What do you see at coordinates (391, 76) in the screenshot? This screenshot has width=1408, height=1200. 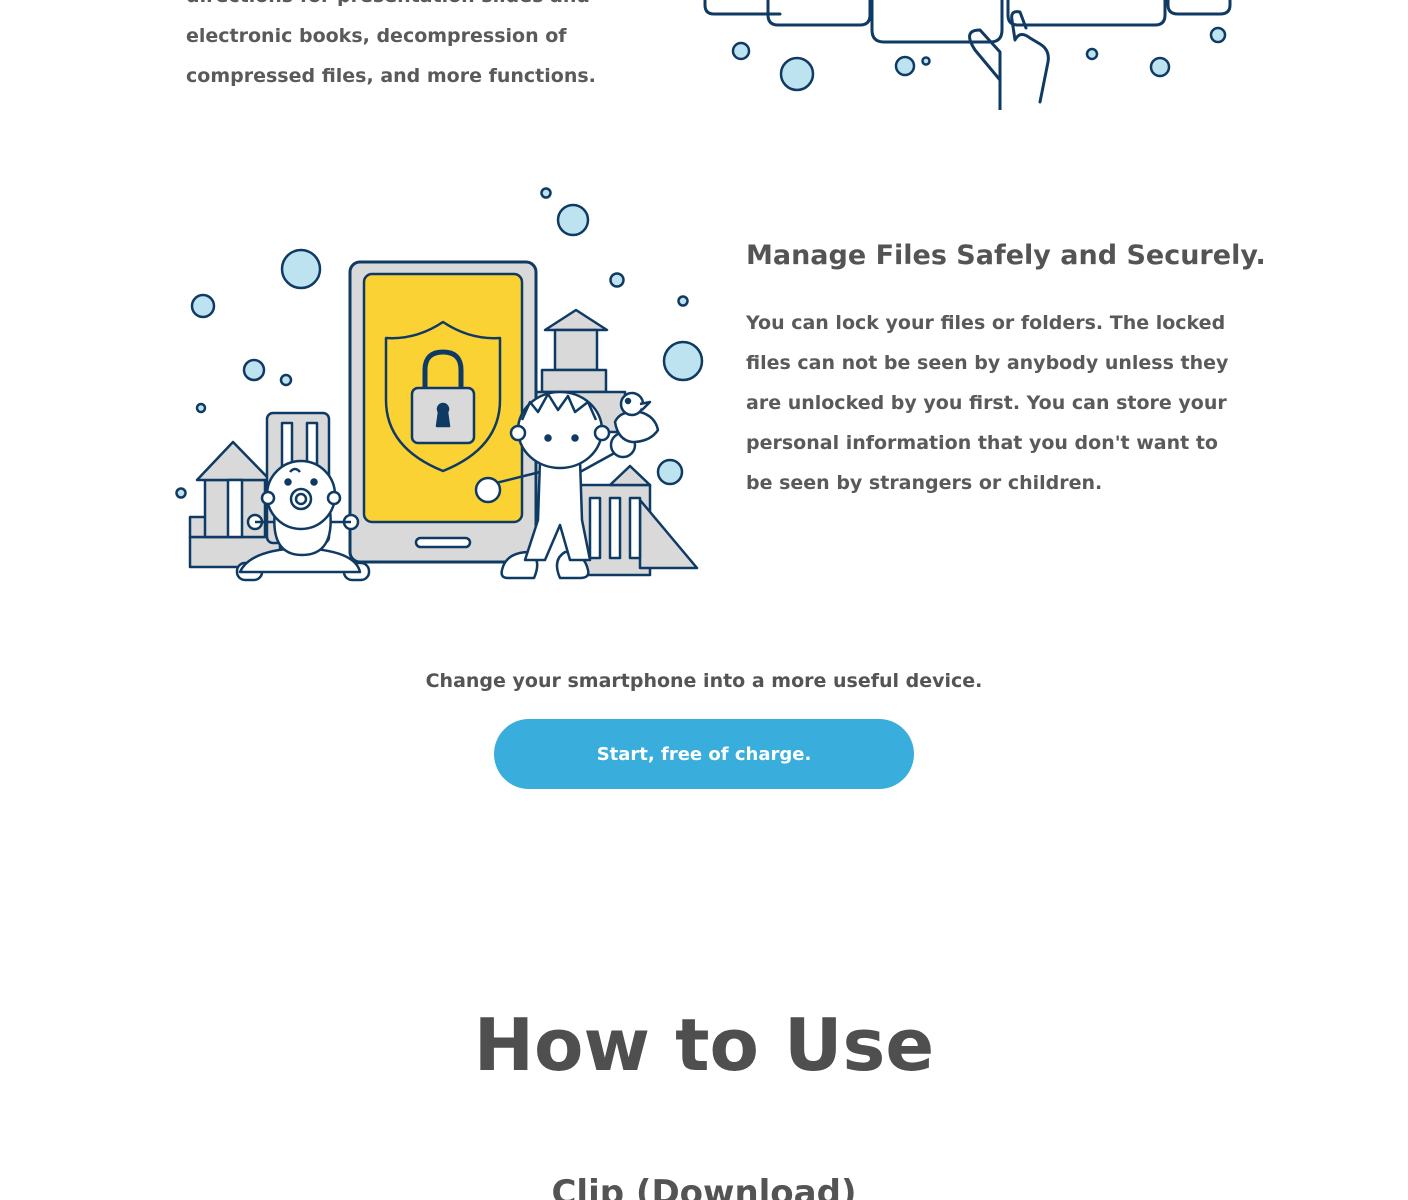 I see `feature-description-line: compressed files, and more functions.` at bounding box center [391, 76].